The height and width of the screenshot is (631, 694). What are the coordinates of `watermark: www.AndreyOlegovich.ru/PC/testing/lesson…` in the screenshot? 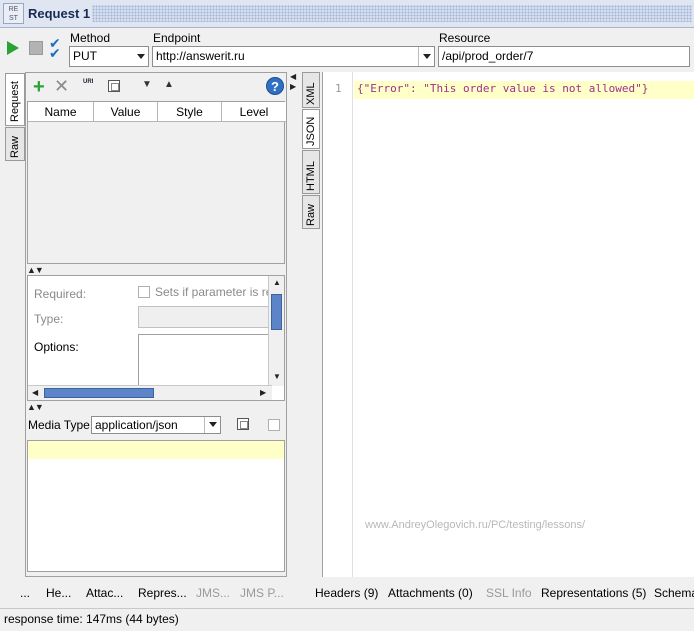 It's located at (475, 525).